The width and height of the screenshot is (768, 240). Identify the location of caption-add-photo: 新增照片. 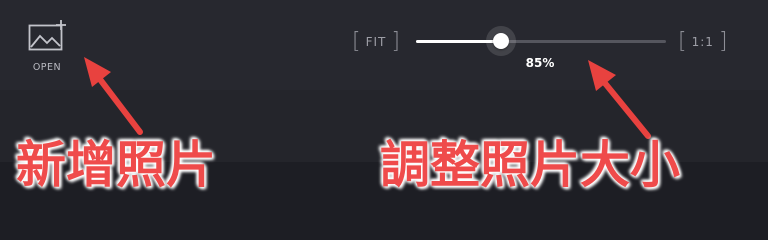
(116, 165).